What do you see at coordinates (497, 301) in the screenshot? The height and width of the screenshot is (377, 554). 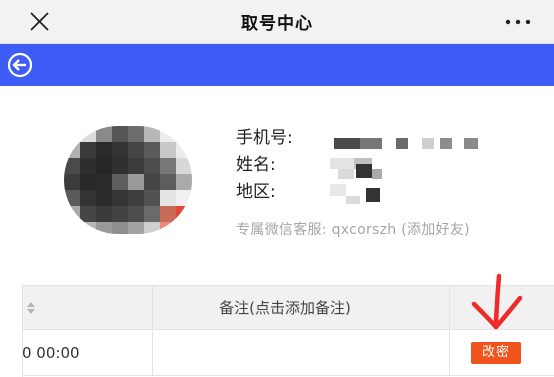 I see `red-arrow-annotation` at bounding box center [497, 301].